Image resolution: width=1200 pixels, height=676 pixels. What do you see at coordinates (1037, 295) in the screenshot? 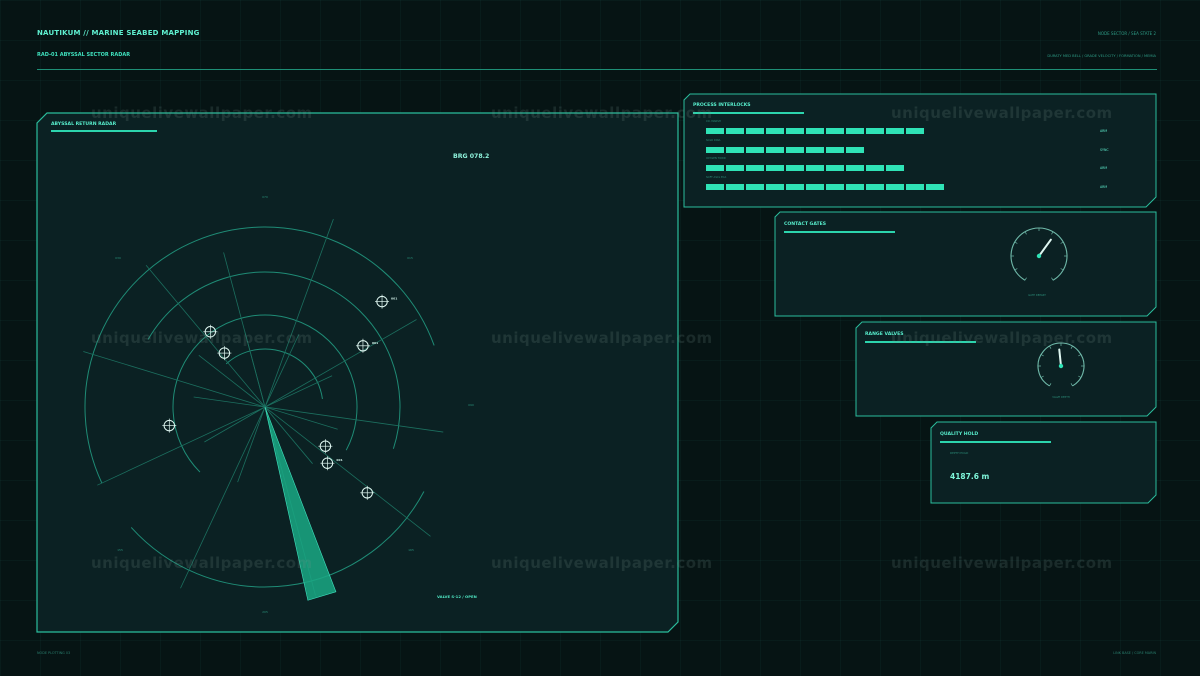
I see `contact-gate-caption: GATE DEPART` at bounding box center [1037, 295].